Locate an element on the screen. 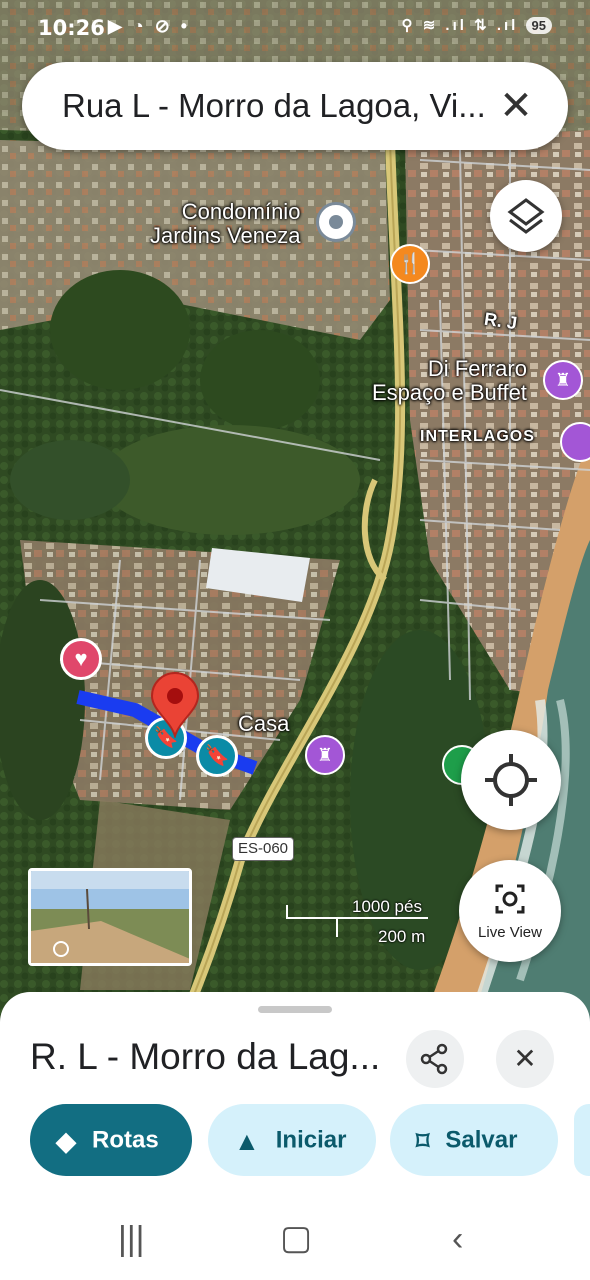 Image resolution: width=590 pixels, height=1280 pixels. heart-icon: ♥ is located at coordinates (81, 658).